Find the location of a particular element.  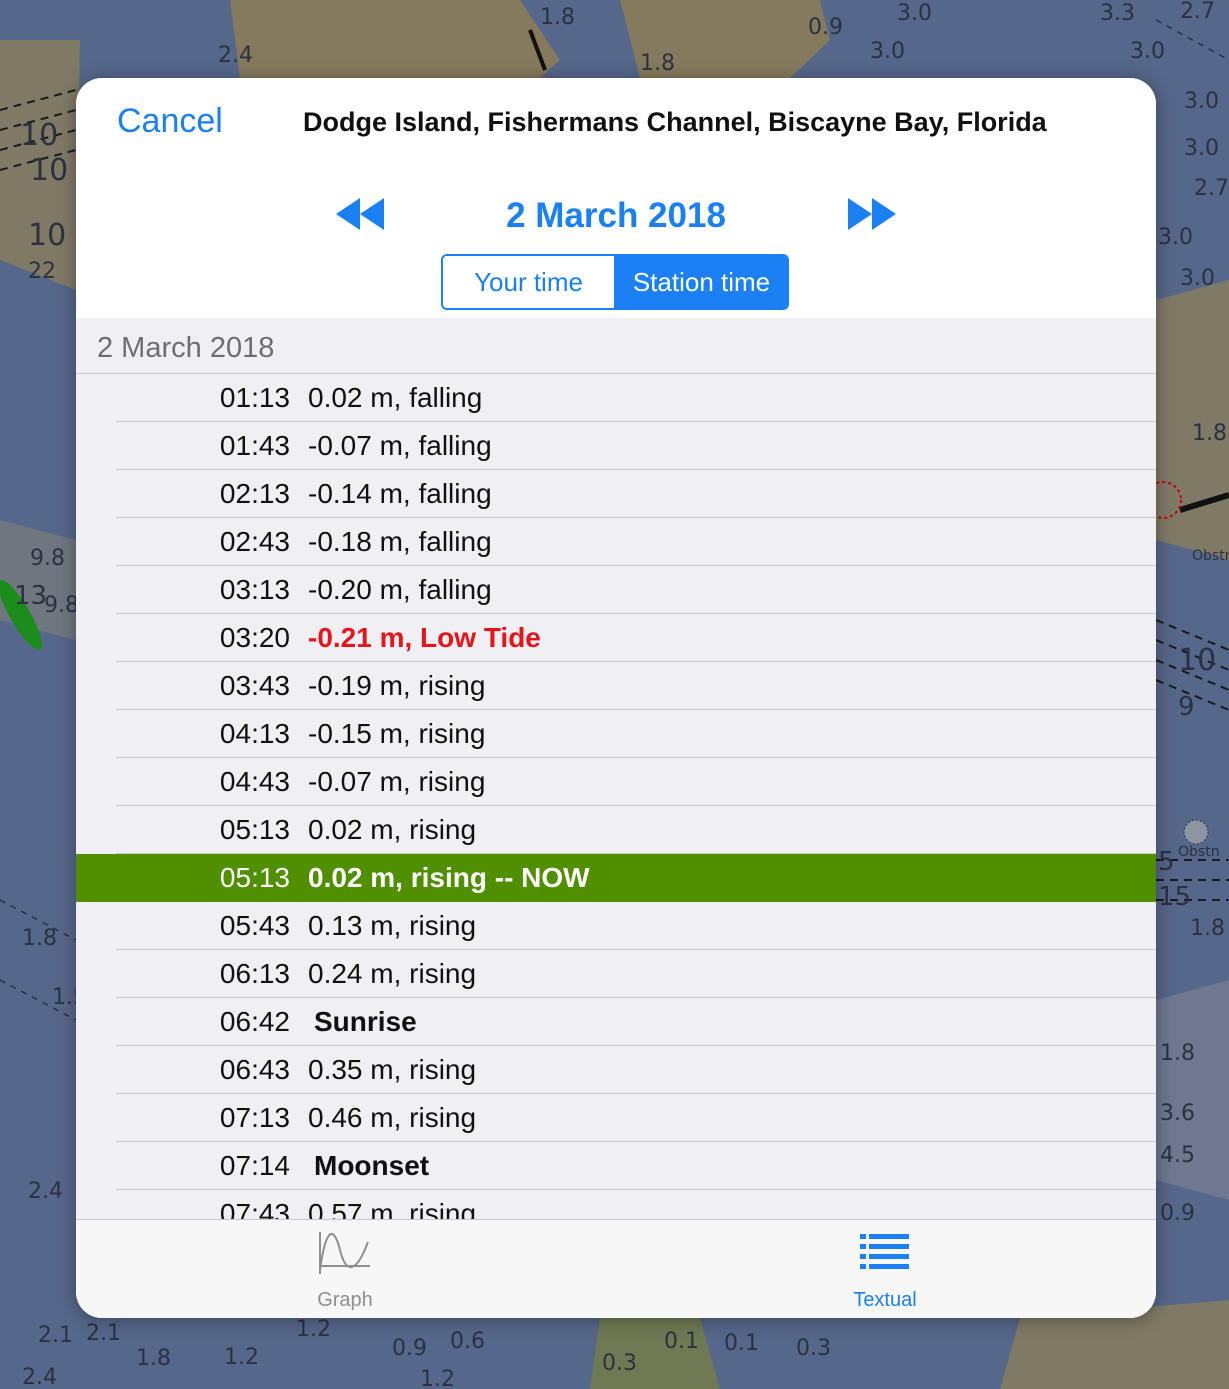

row-time: 01:13 is located at coordinates (254, 397).